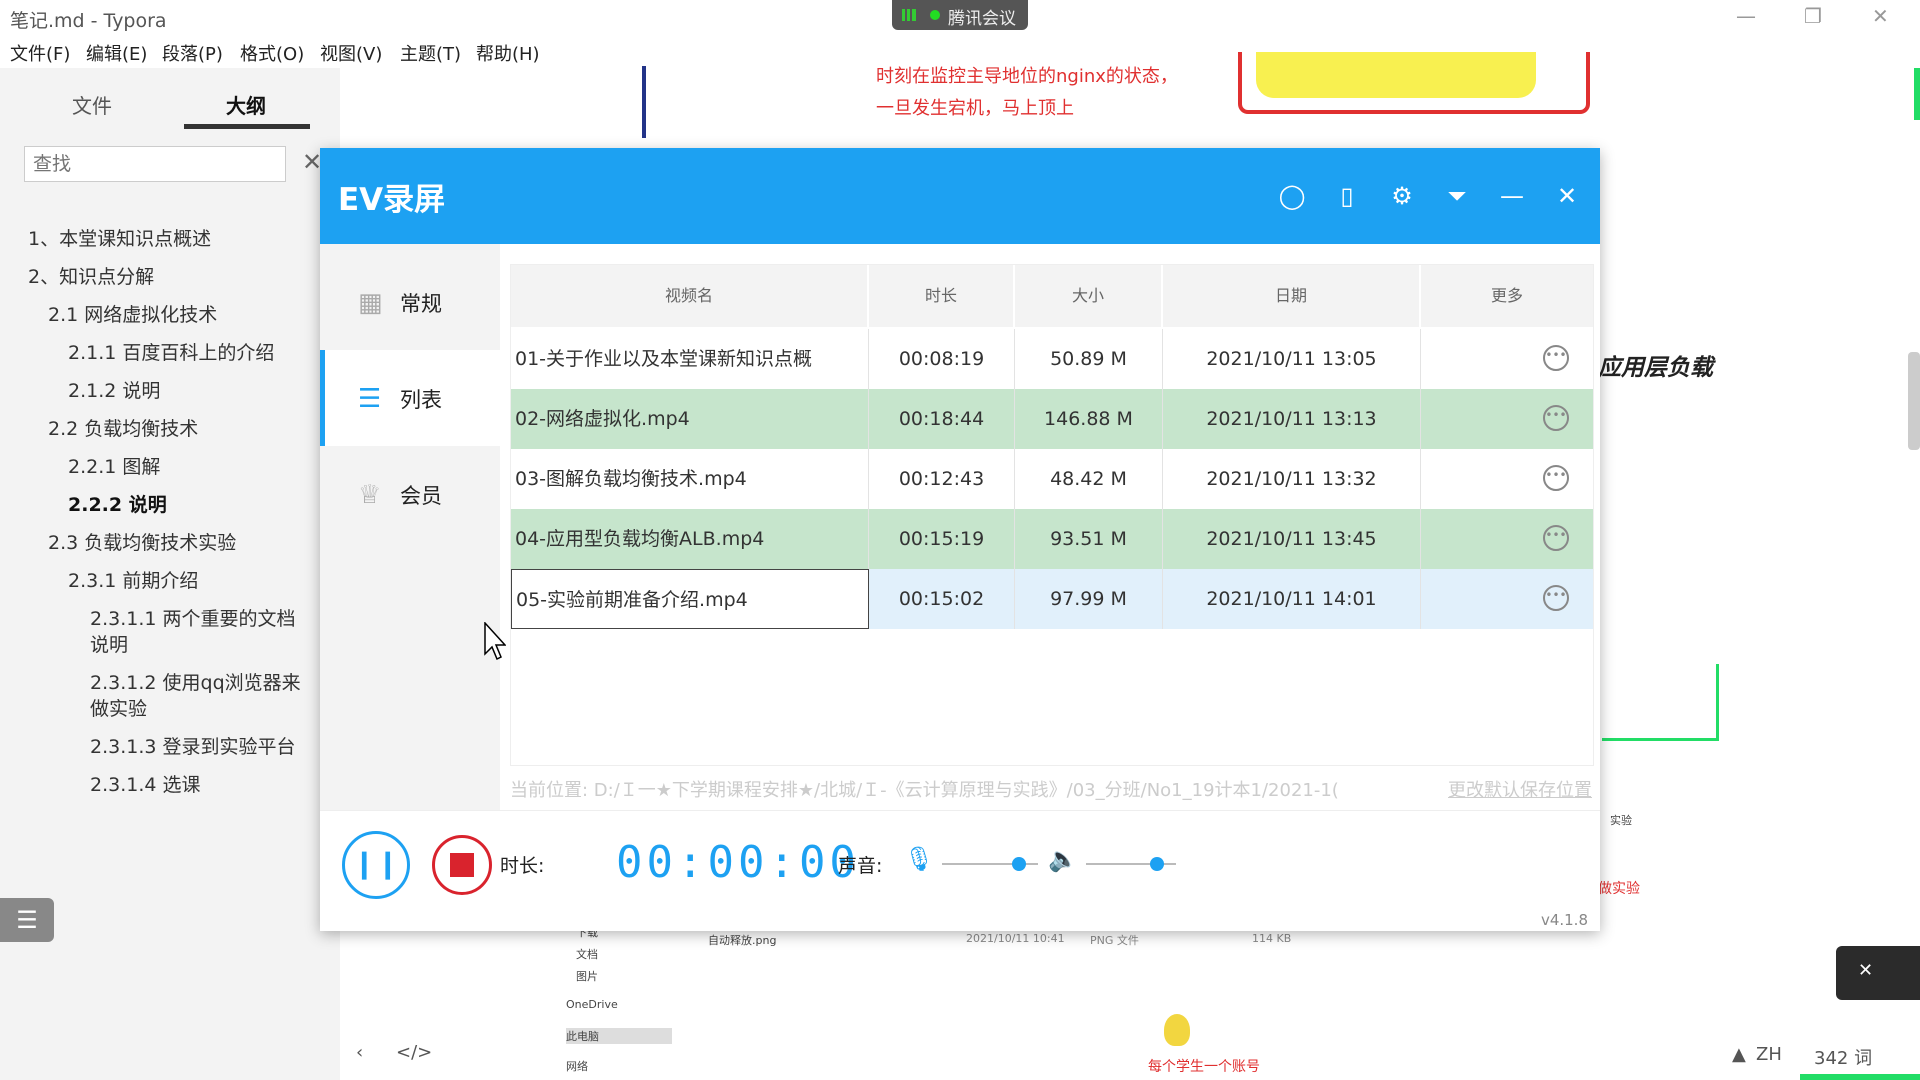  What do you see at coordinates (1621, 820) in the screenshot?
I see `doc-side-text: 实验` at bounding box center [1621, 820].